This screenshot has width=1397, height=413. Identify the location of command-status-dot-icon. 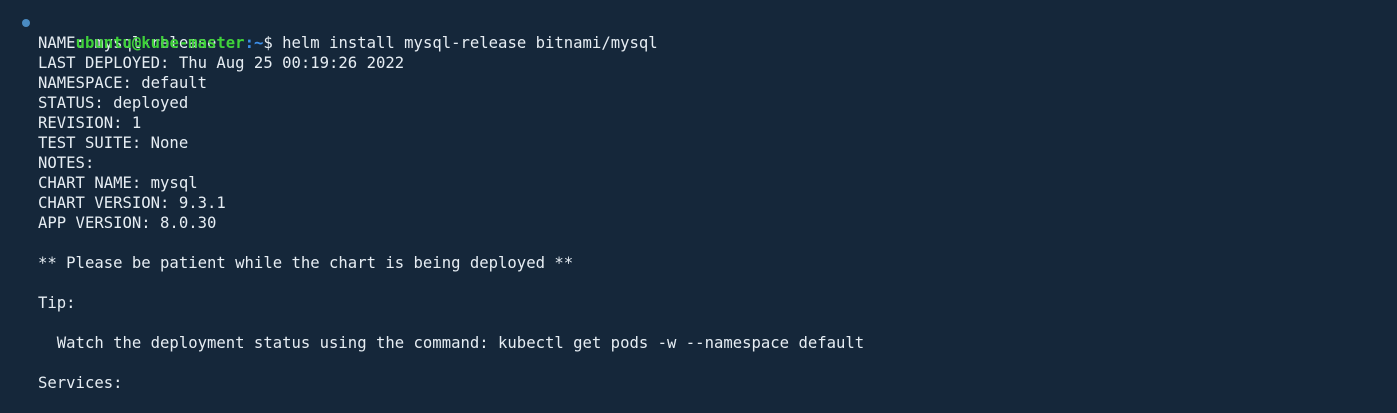
(26, 23).